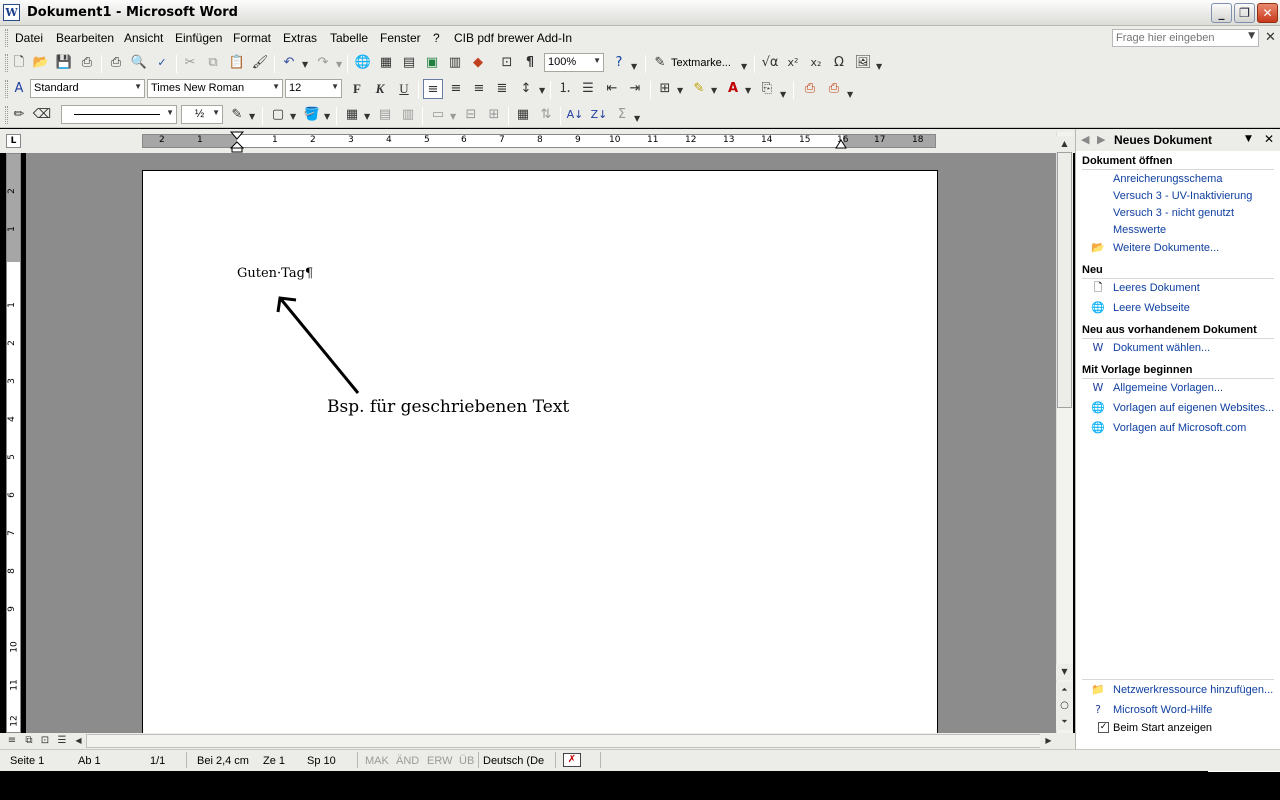 Image resolution: width=1280 pixels, height=800 pixels. Describe the element at coordinates (767, 89) in the screenshot. I see `insert-object-icon: ⎘` at that location.